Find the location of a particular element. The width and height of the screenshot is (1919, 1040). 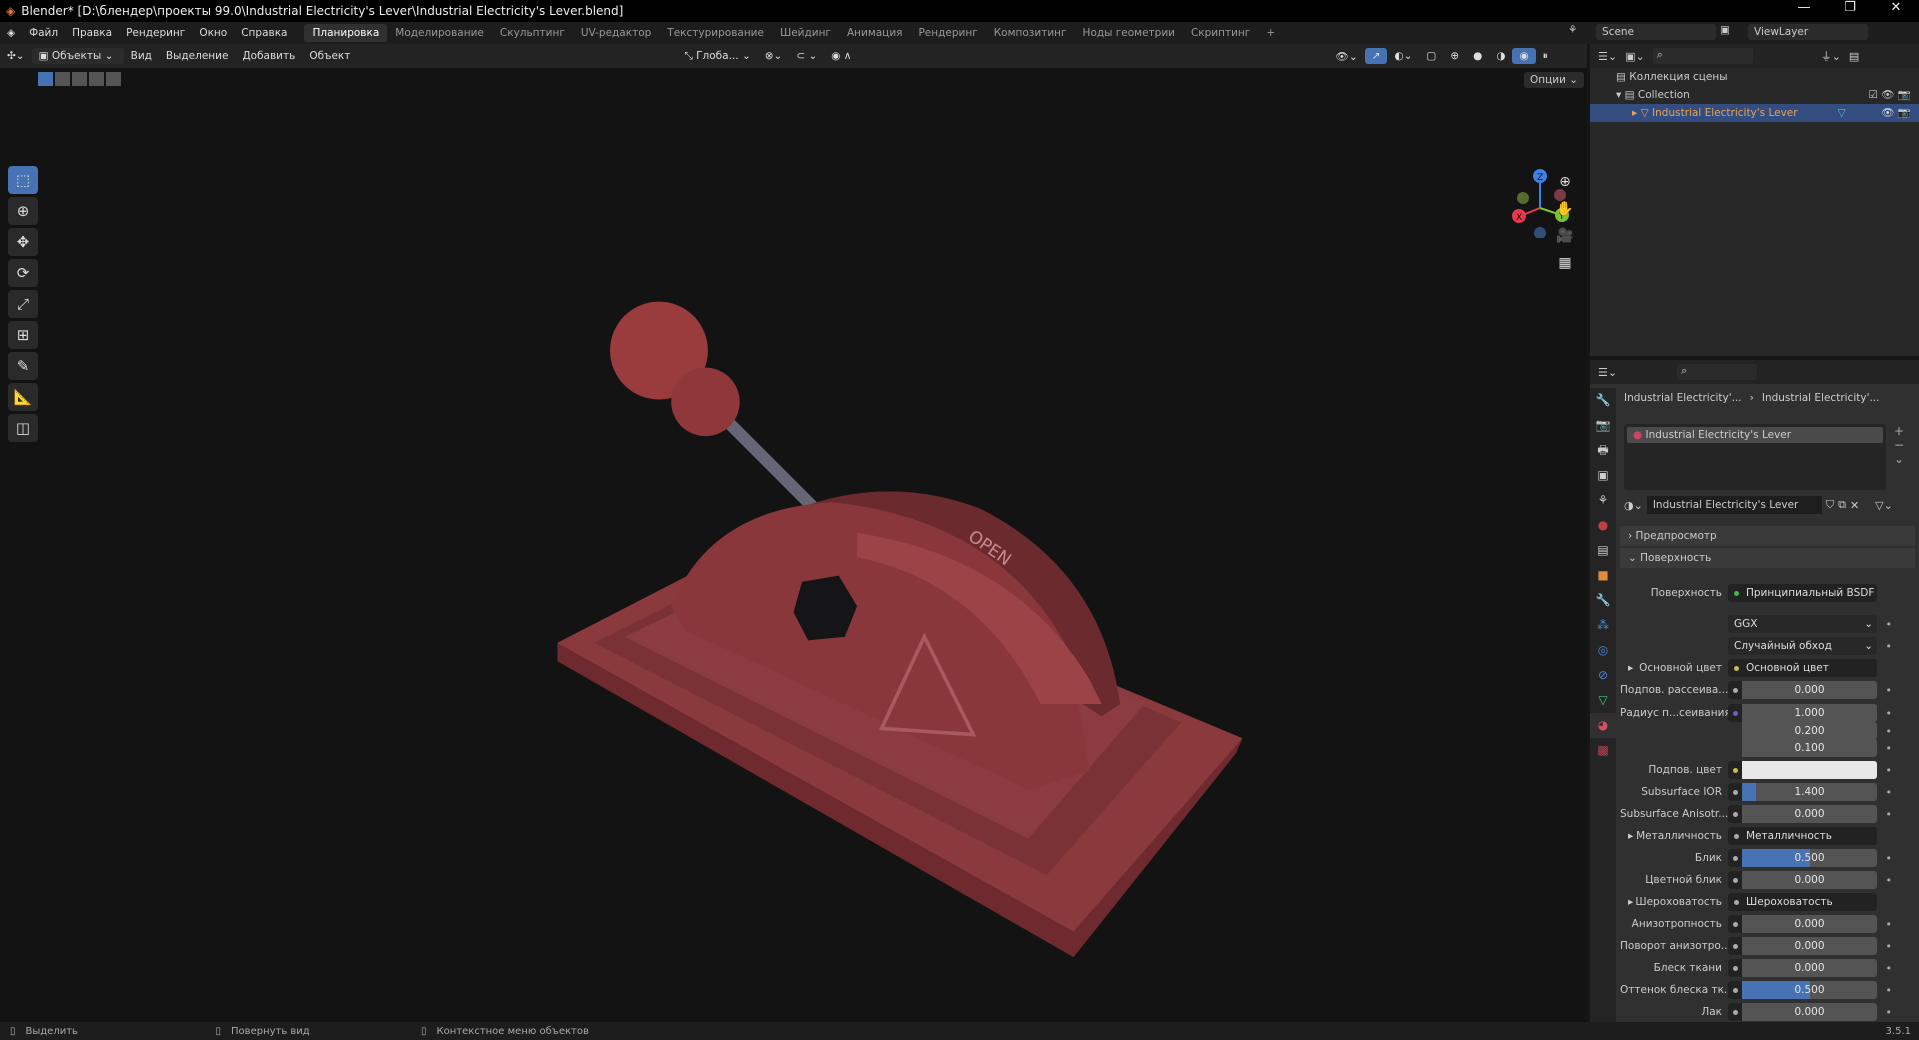

overlay-icon: ◐⌄ is located at coordinates (1403, 56).